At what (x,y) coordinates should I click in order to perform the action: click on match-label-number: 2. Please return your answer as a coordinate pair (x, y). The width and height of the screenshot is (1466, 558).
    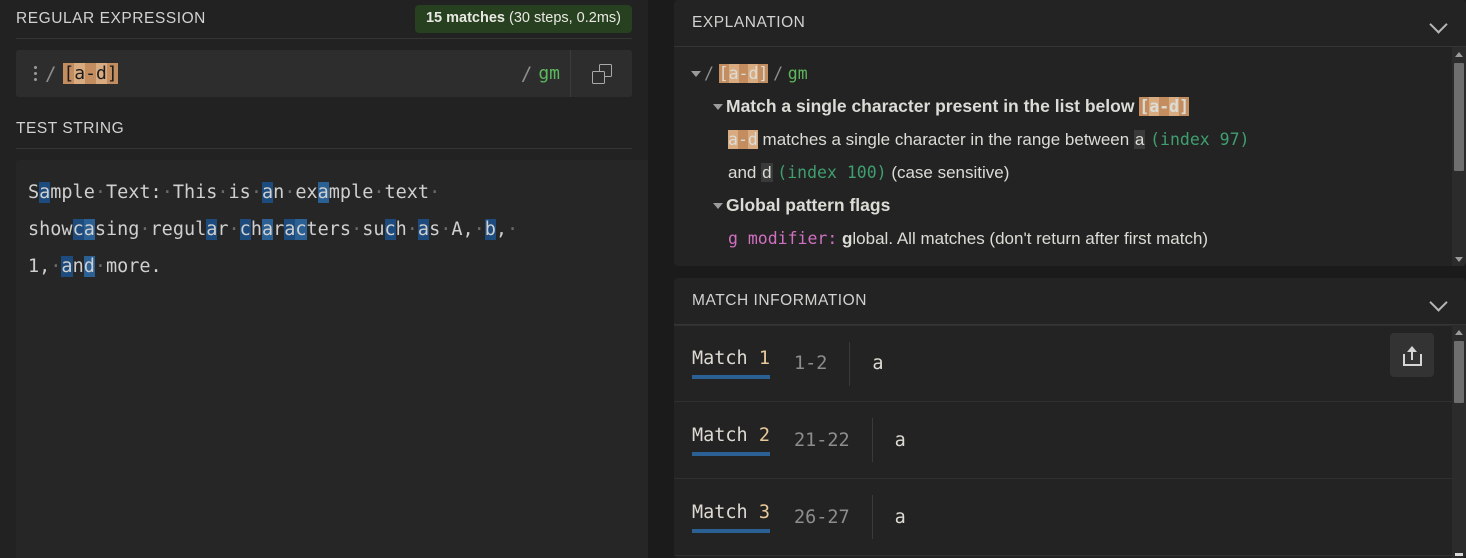
    Looking at the image, I should click on (764, 435).